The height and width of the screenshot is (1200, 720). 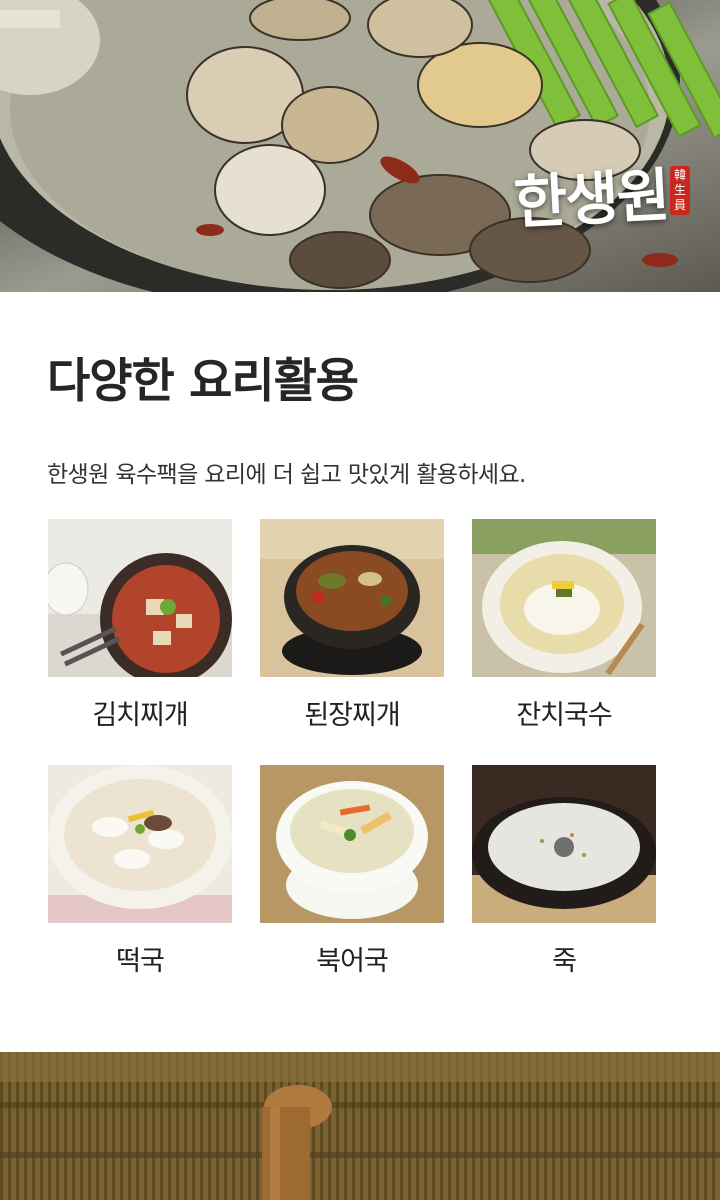 What do you see at coordinates (352, 844) in the screenshot?
I see `bugeoguk-photo` at bounding box center [352, 844].